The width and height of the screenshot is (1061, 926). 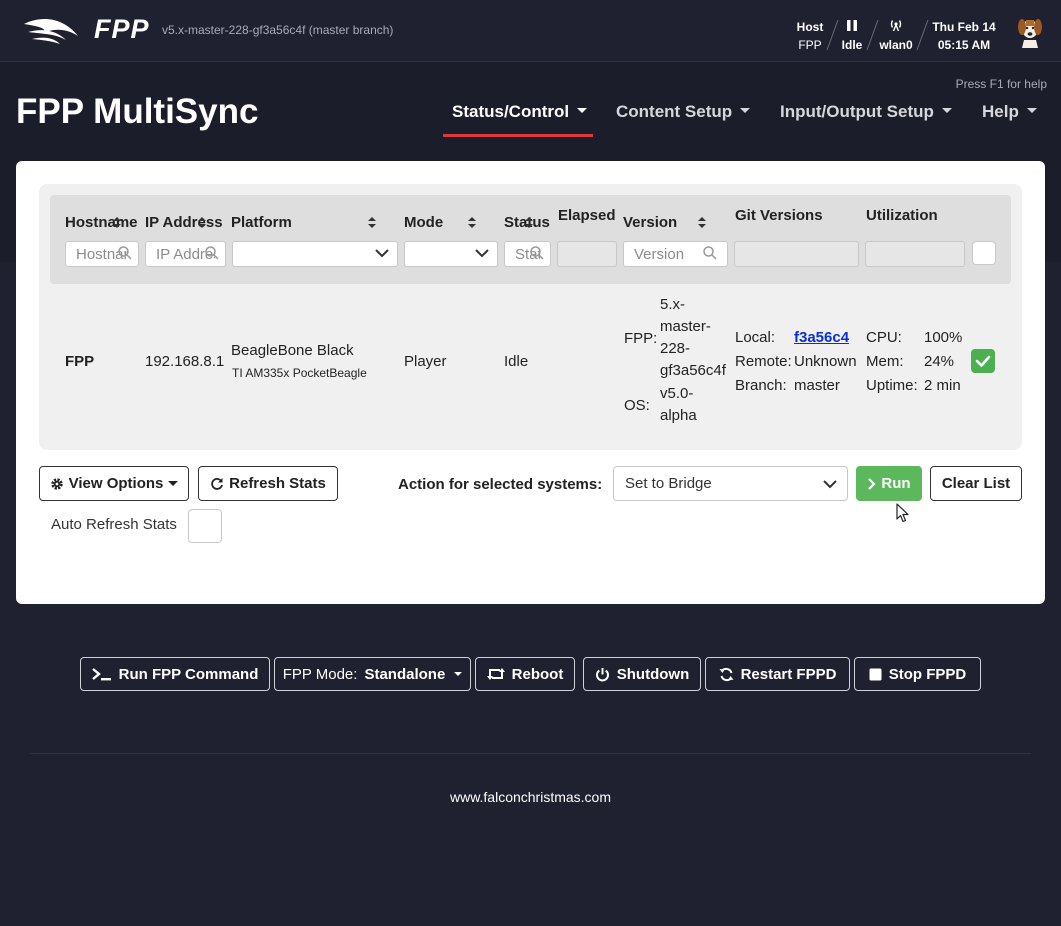 What do you see at coordinates (292, 350) in the screenshot?
I see `row-platform: BeagleBone Black` at bounding box center [292, 350].